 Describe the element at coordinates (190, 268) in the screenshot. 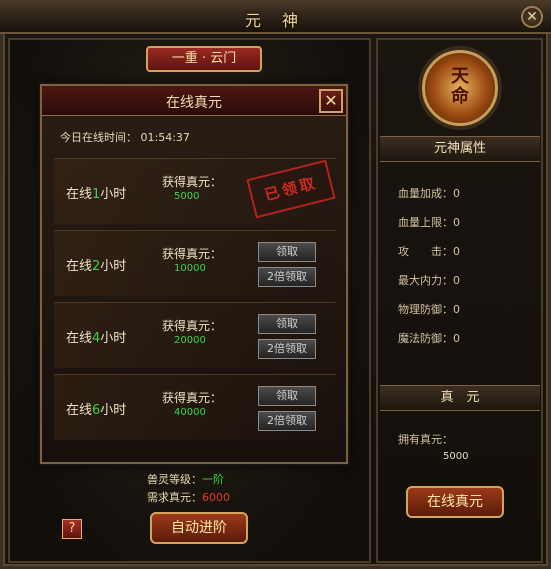

I see `gain-value: 10000` at that location.